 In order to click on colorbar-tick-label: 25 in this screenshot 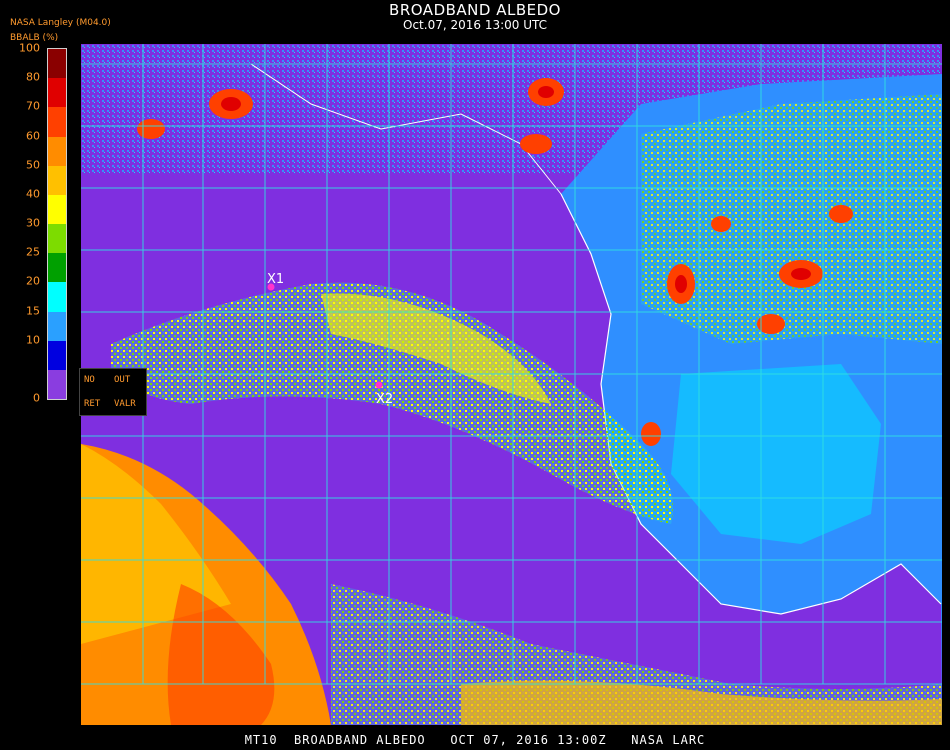, I will do `click(33, 252)`.